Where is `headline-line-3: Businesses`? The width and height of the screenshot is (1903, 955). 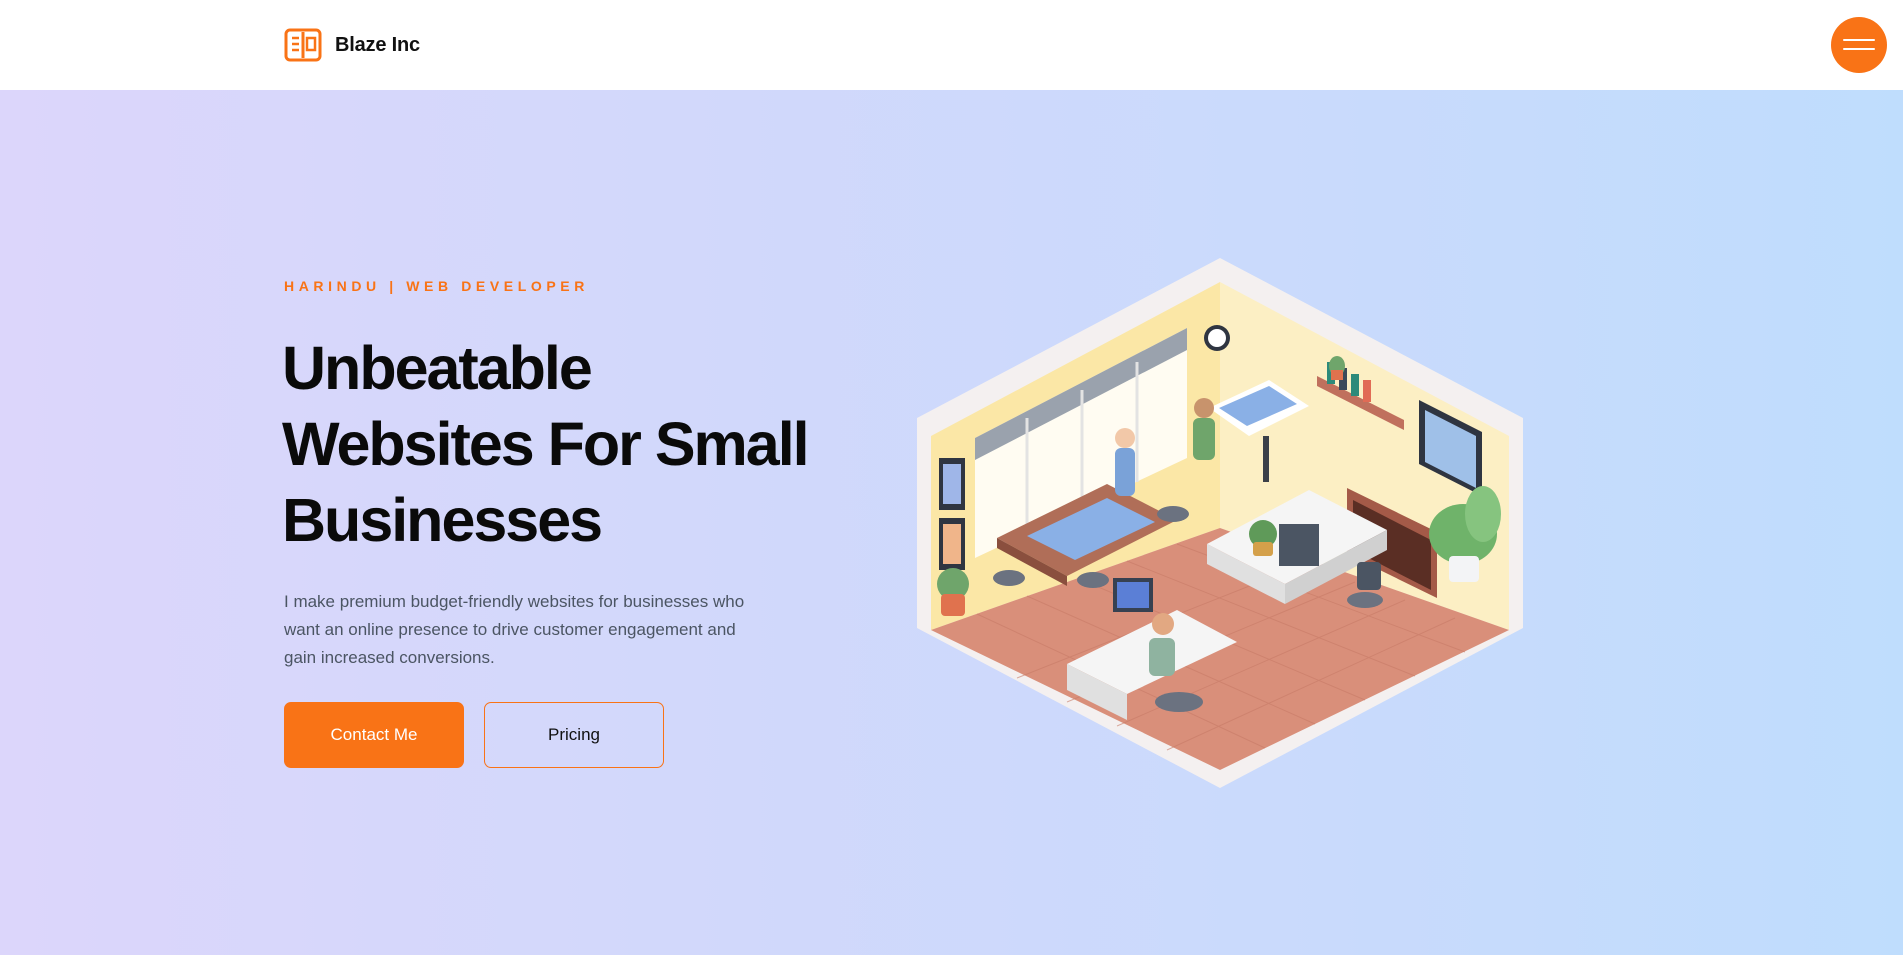
headline-line-3: Businesses is located at coordinates (442, 520).